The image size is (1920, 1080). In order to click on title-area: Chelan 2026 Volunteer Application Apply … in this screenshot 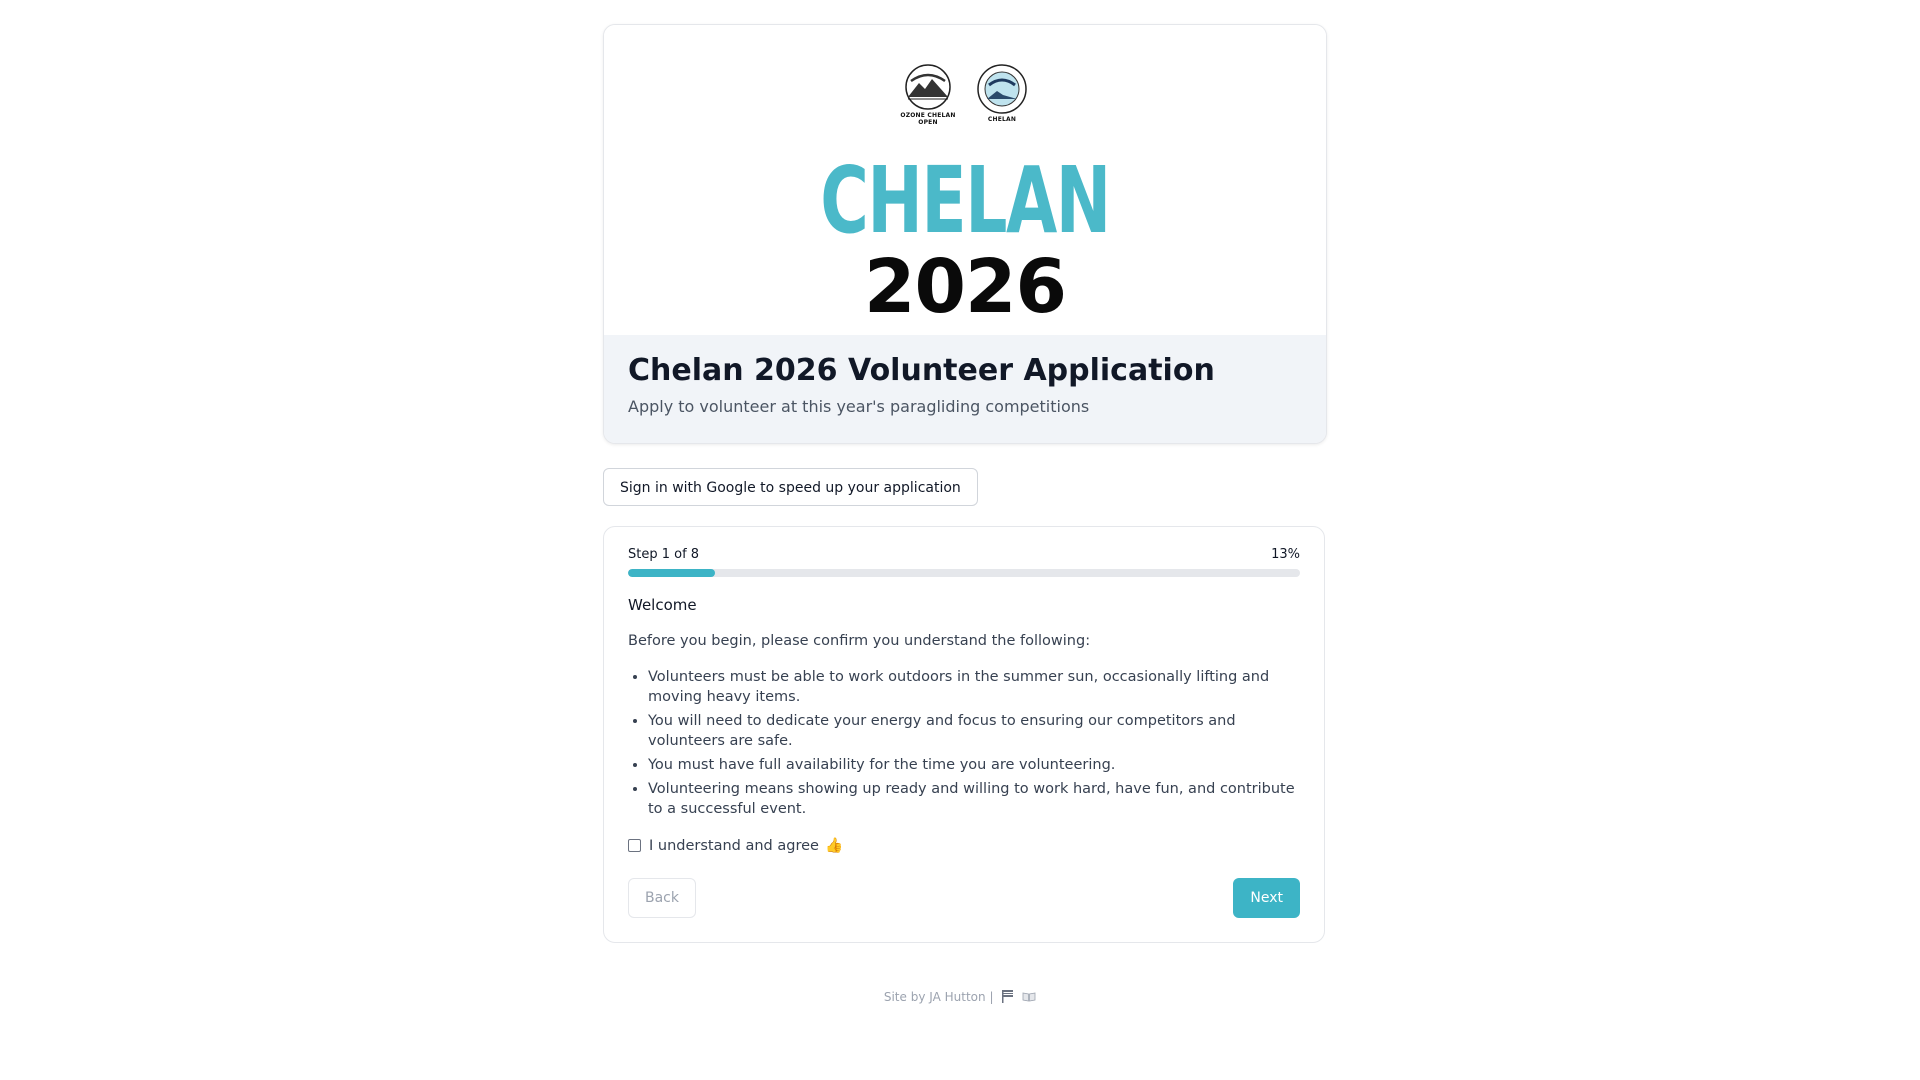, I will do `click(965, 389)`.